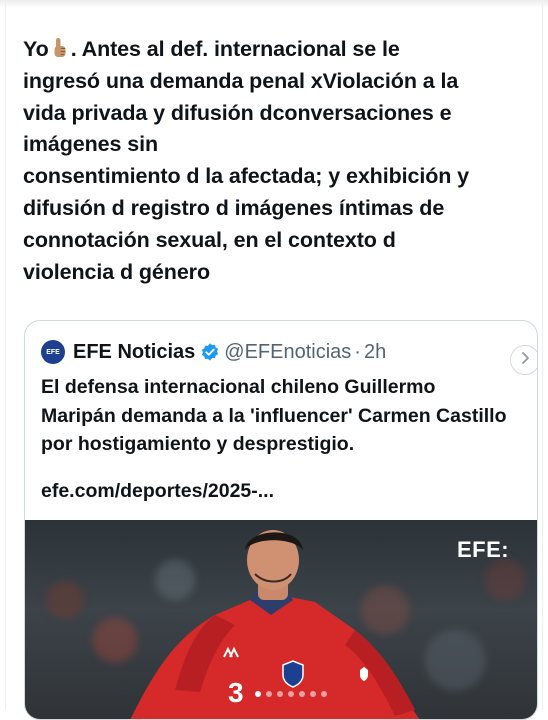 Image resolution: width=548 pixels, height=720 pixels. What do you see at coordinates (53, 352) in the screenshot?
I see `avatar: EFE` at bounding box center [53, 352].